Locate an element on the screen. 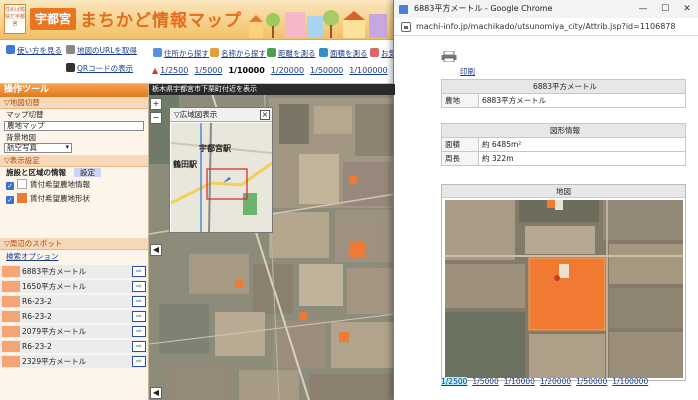  brand-name: 宇都宮 is located at coordinates (53, 19).